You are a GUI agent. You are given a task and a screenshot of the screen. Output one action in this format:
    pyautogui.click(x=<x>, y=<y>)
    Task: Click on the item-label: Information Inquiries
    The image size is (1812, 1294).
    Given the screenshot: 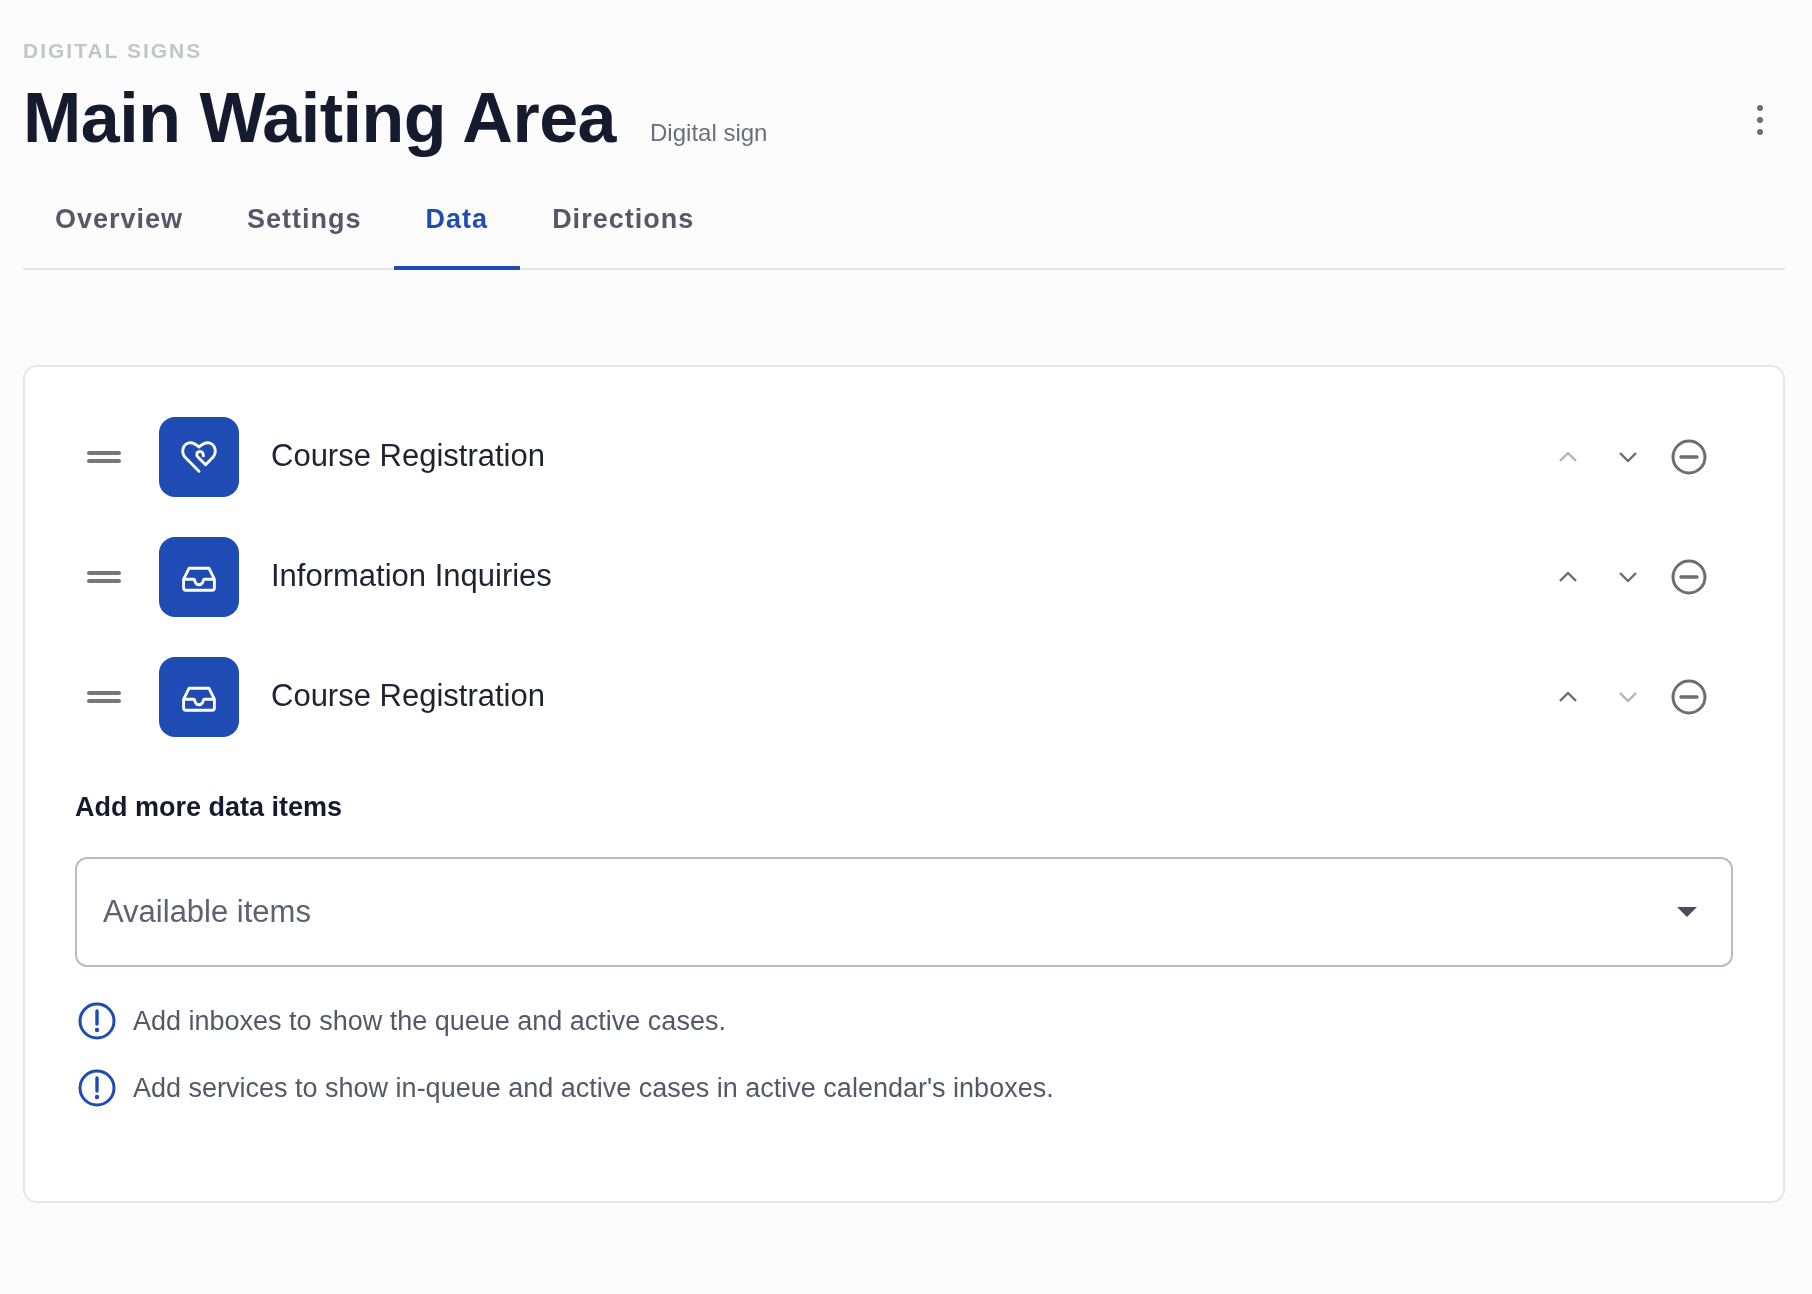 What is the action you would take?
    pyautogui.click(x=412, y=576)
    